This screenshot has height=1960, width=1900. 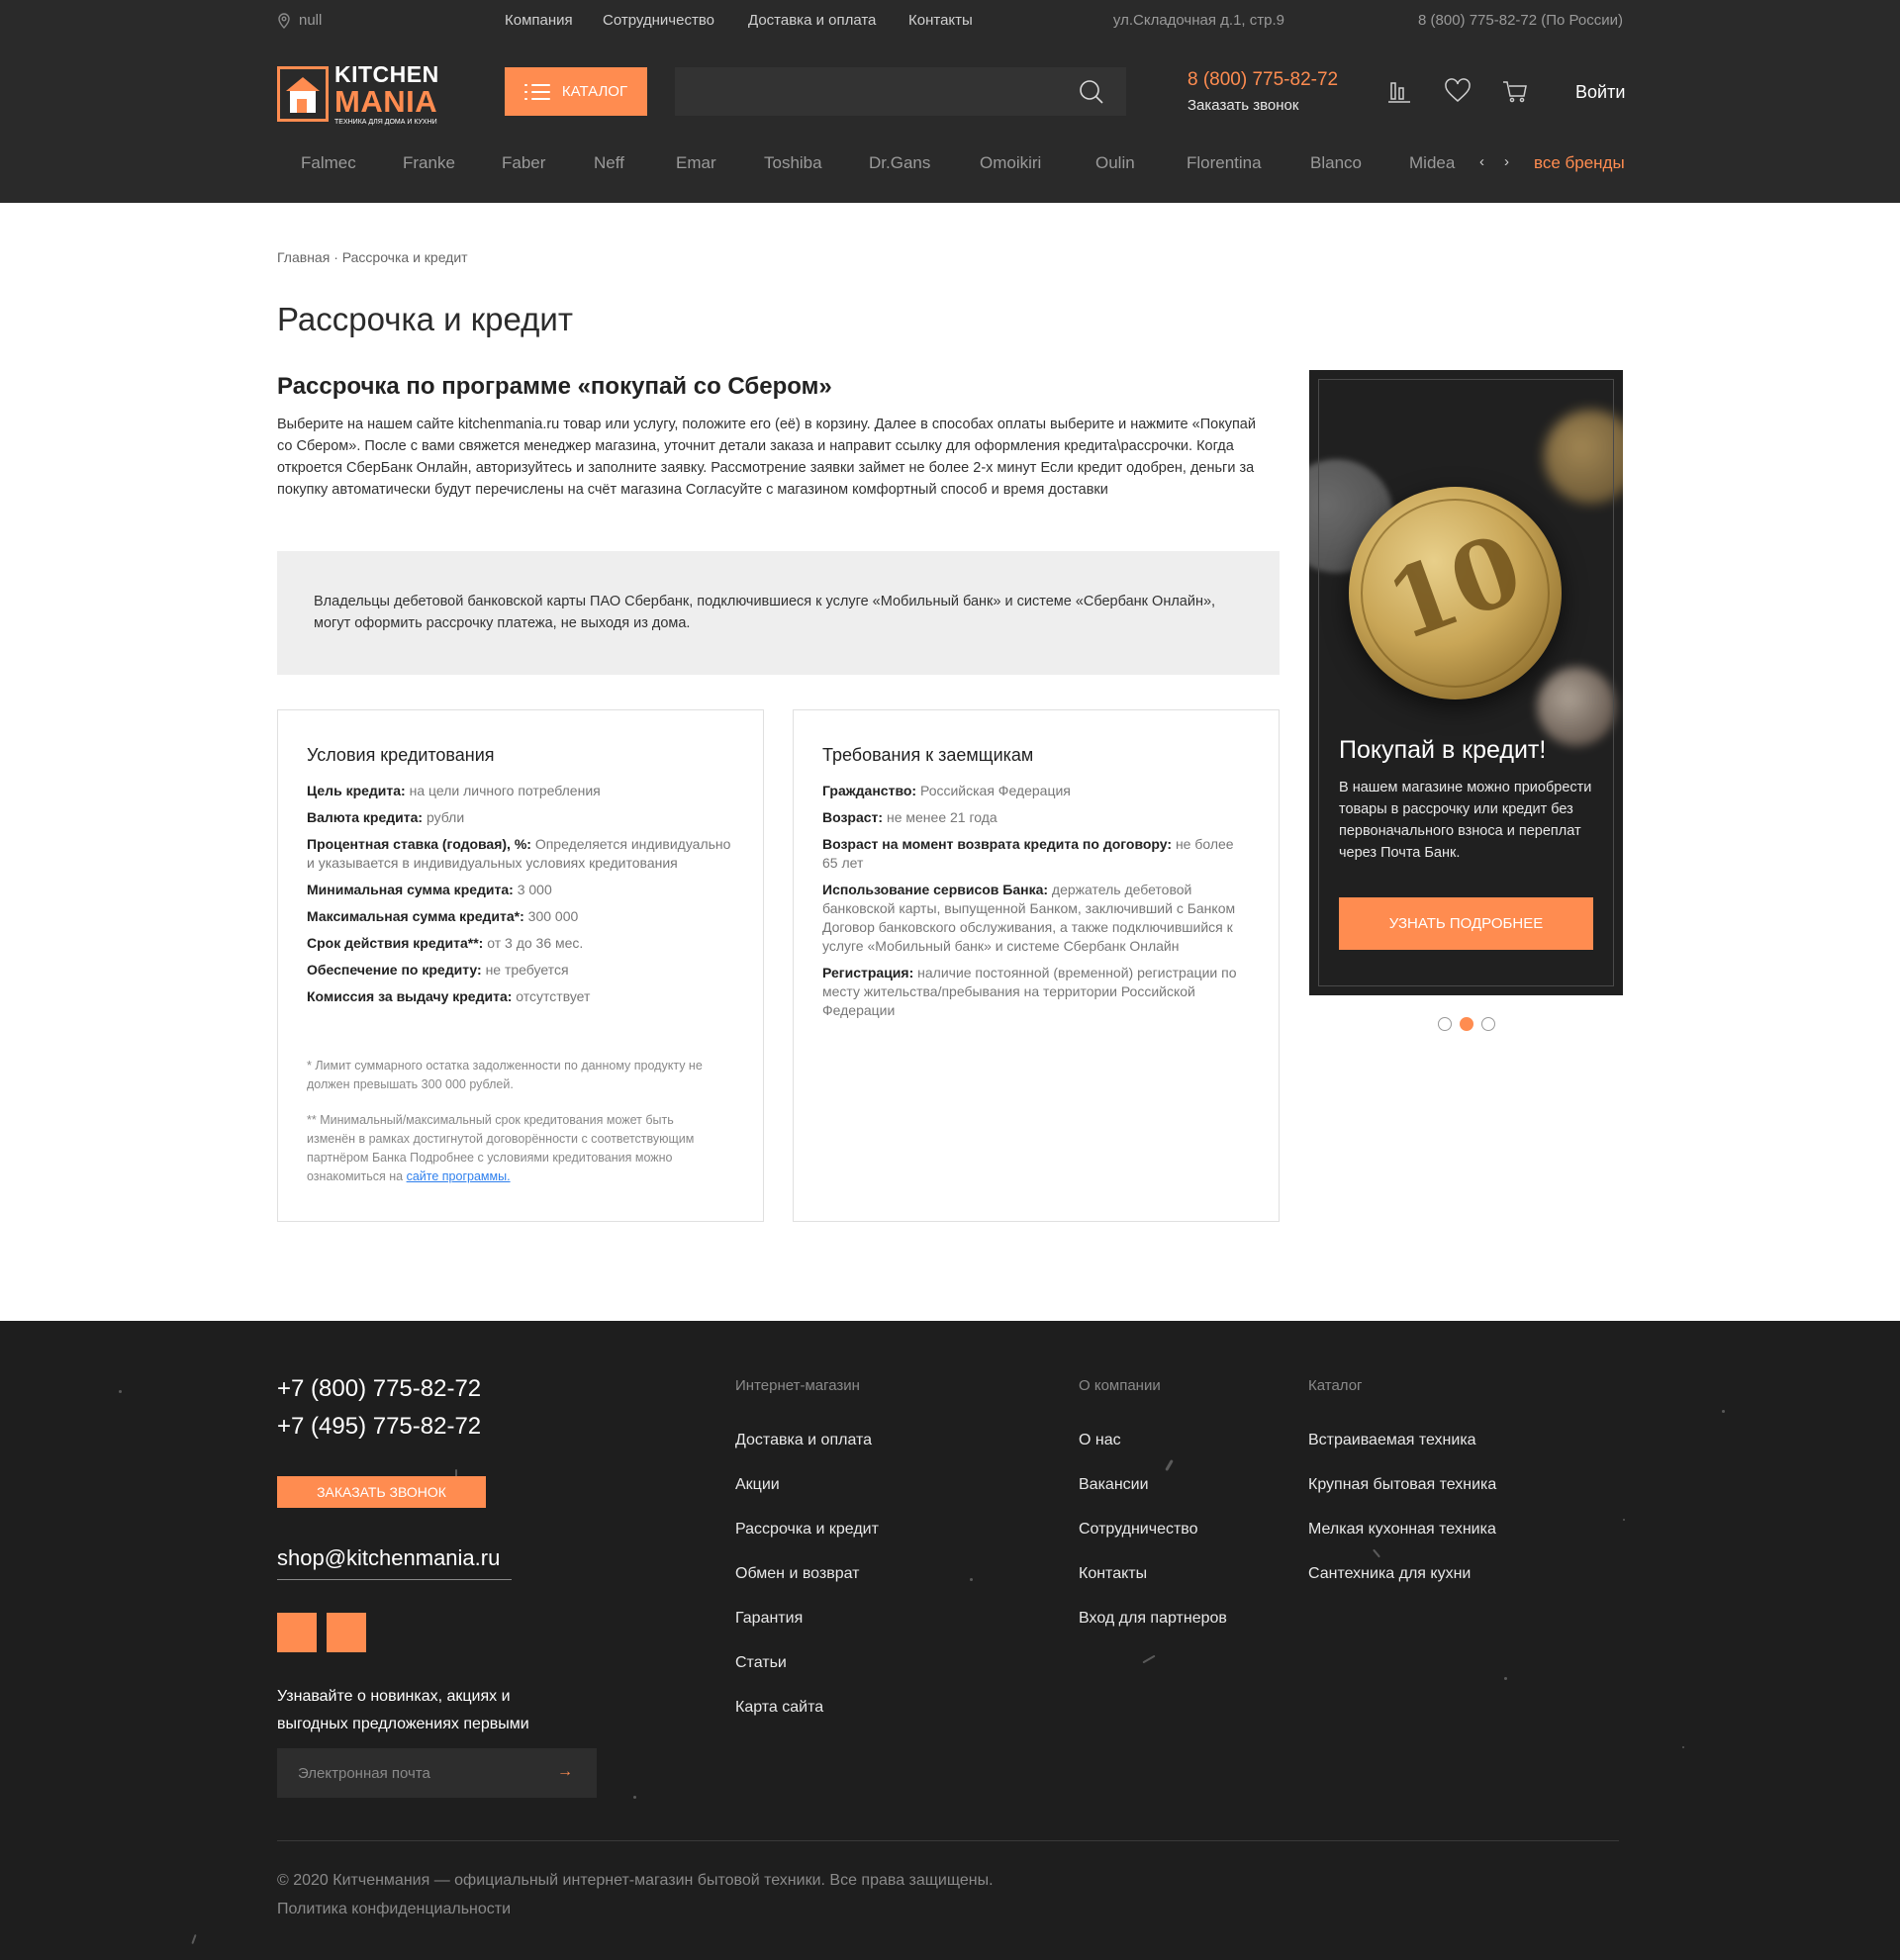 I want to click on footer-col-company-title: О компании, so click(x=1120, y=1385).